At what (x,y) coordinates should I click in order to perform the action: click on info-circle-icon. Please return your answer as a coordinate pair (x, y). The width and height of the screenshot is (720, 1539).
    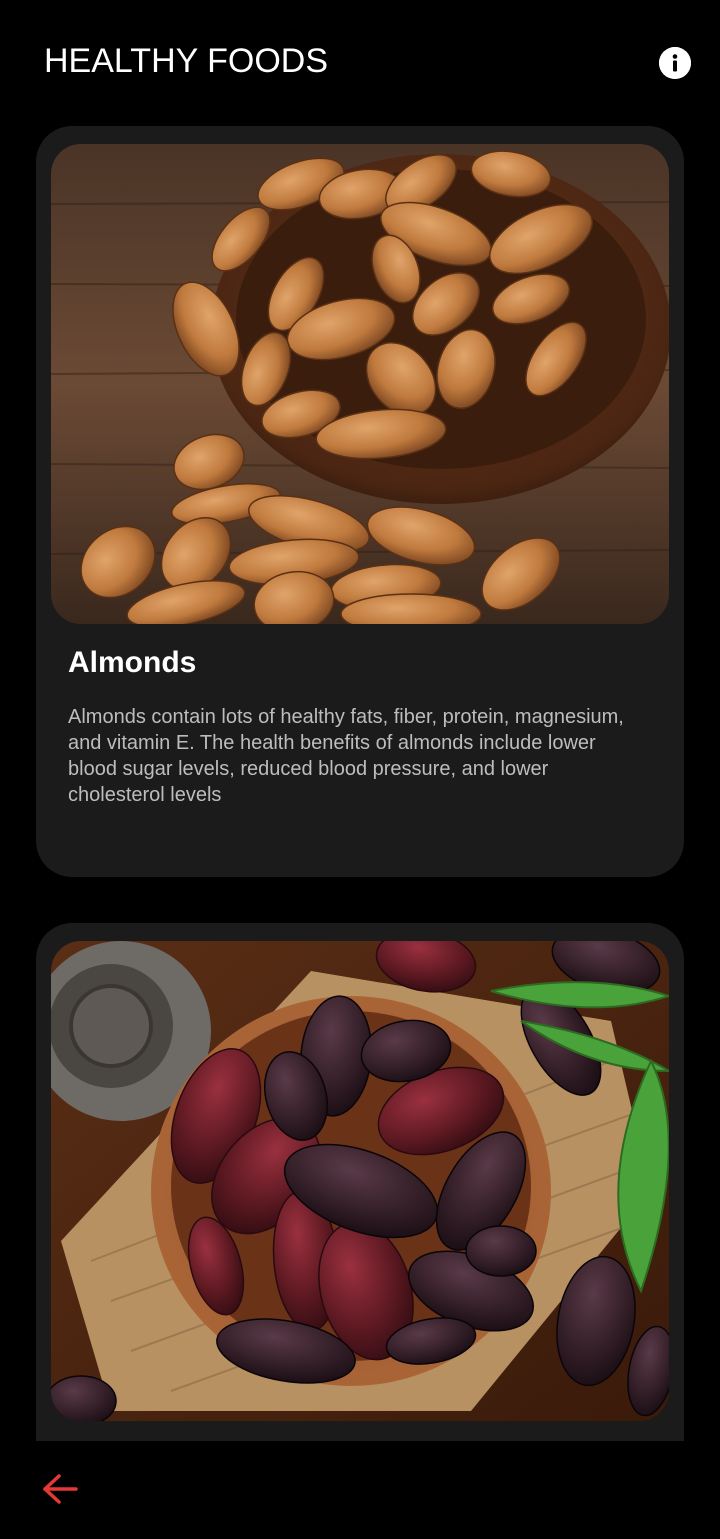
    Looking at the image, I should click on (675, 63).